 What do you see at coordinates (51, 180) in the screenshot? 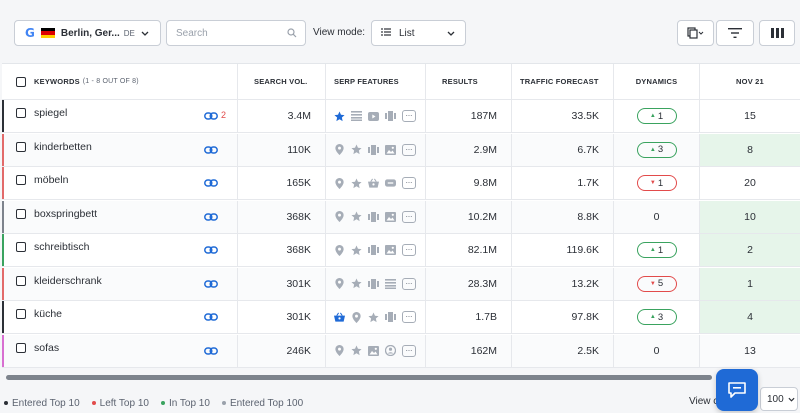
I see `keyword-text: möbeln` at bounding box center [51, 180].